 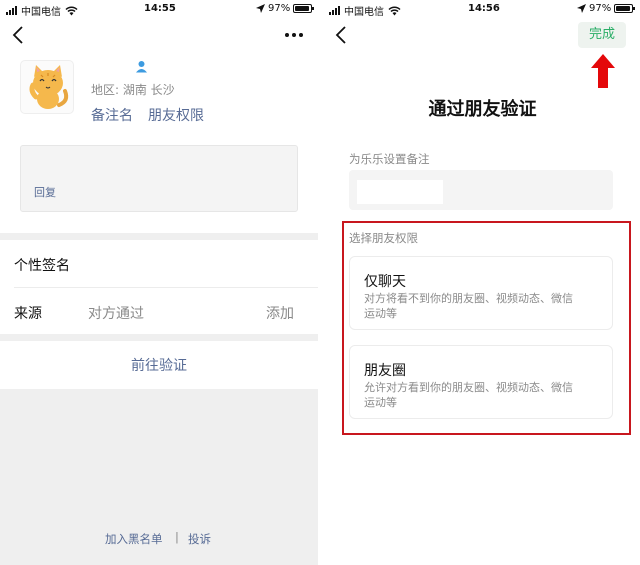 I want to click on add-button: 添加, so click(x=280, y=313).